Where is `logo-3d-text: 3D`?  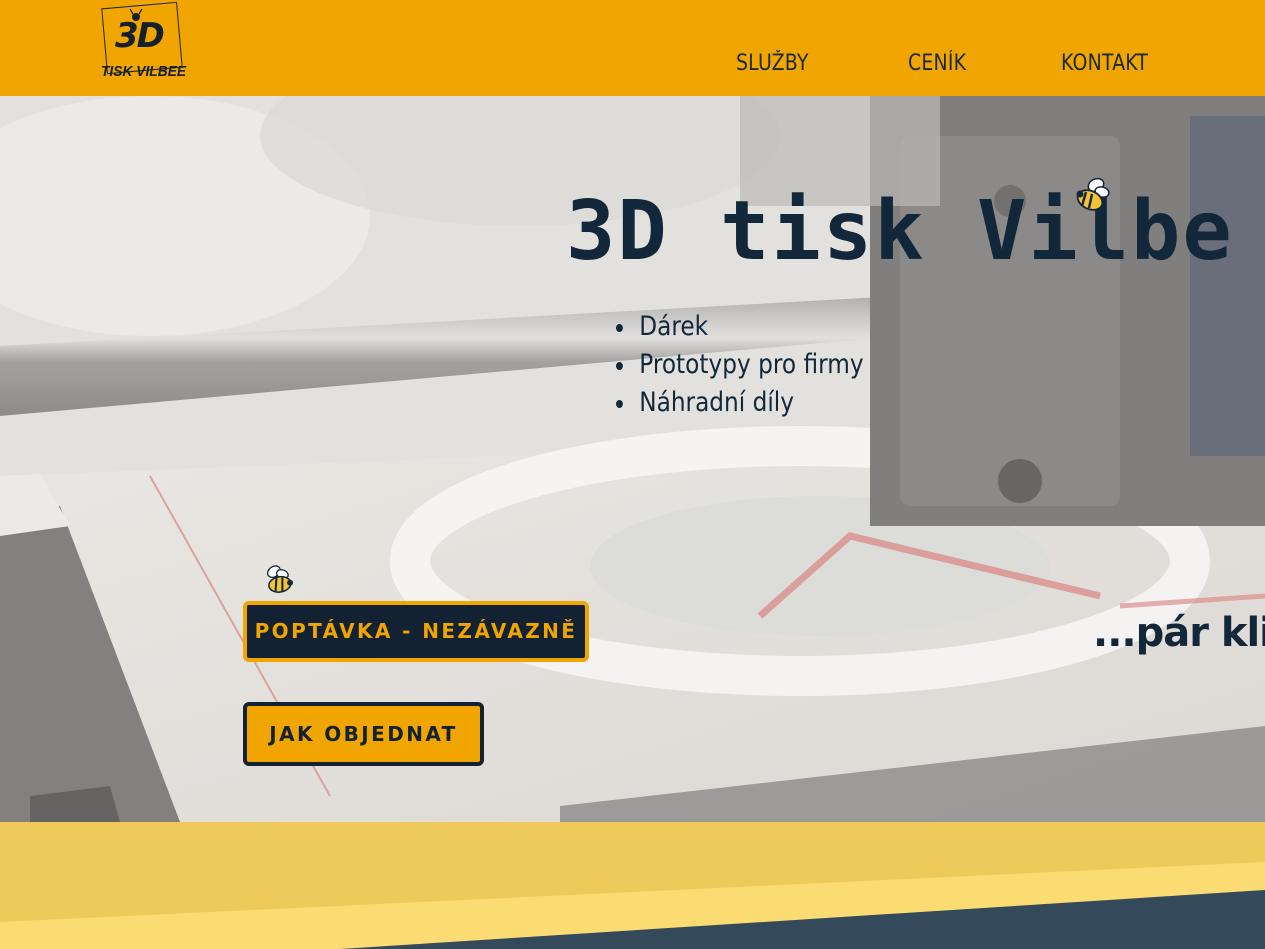
logo-3d-text: 3D is located at coordinates (140, 36).